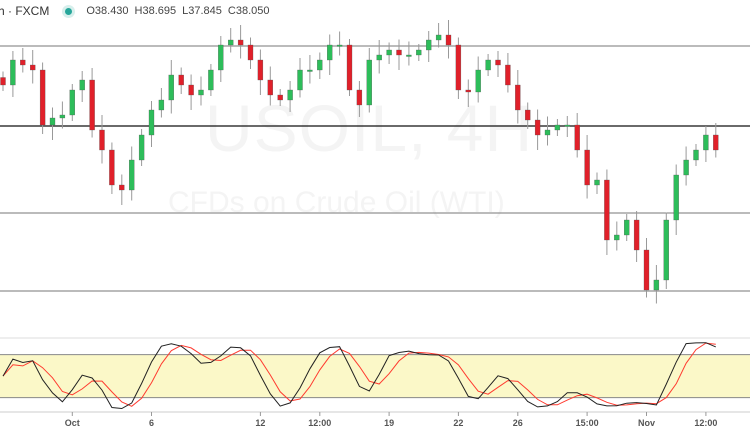 The image size is (750, 430). I want to click on close-value: C38.050, so click(248, 11).